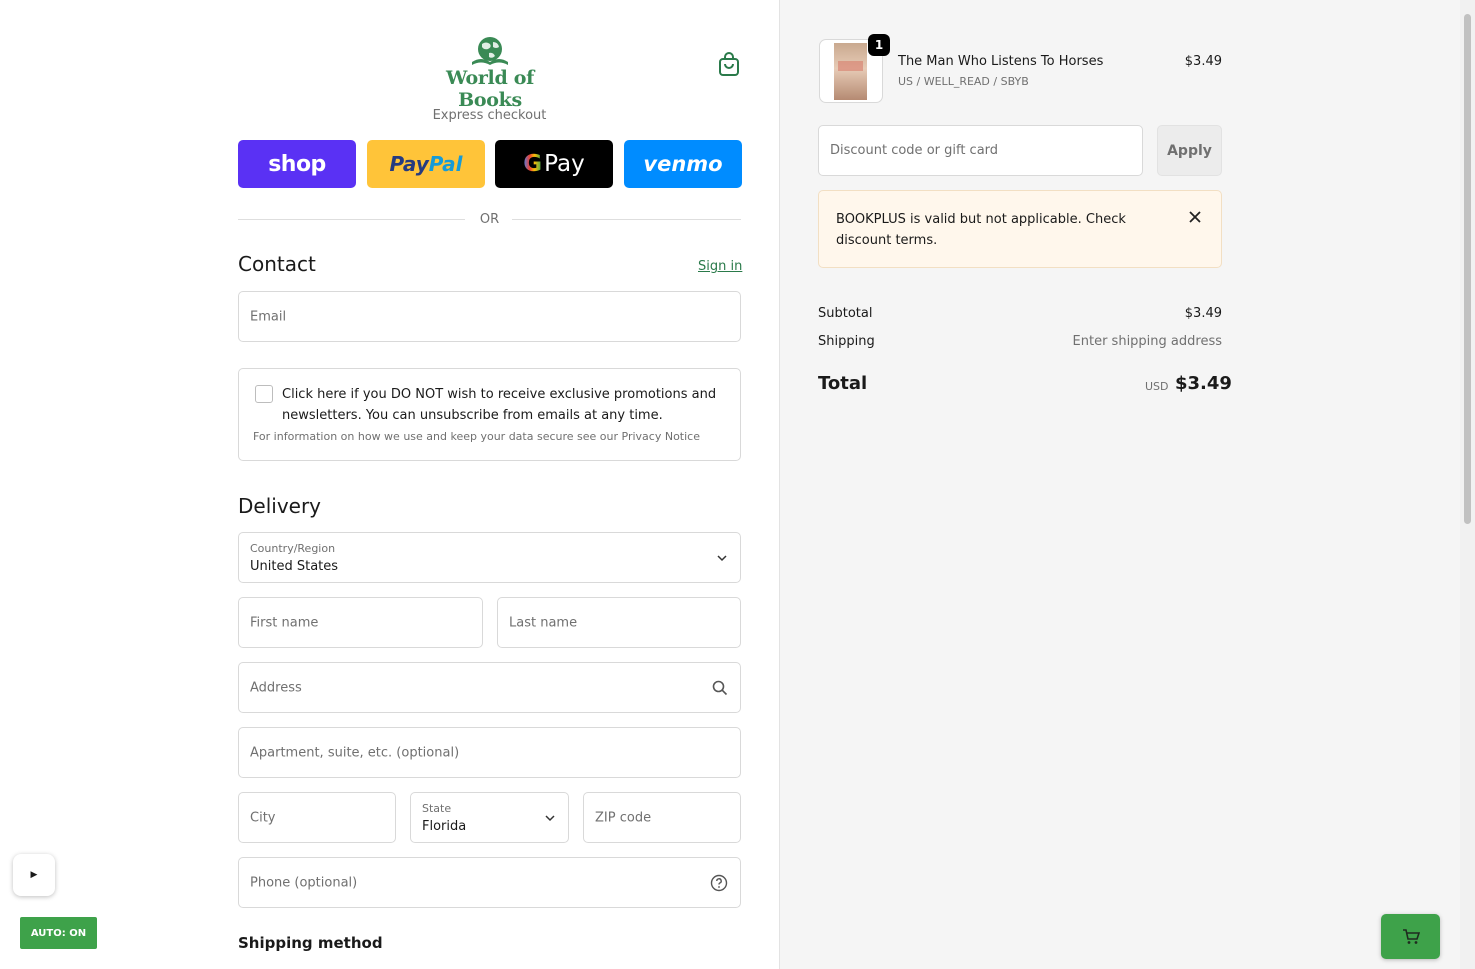 The image size is (1475, 969). I want to click on cart-icon, so click(1411, 936).